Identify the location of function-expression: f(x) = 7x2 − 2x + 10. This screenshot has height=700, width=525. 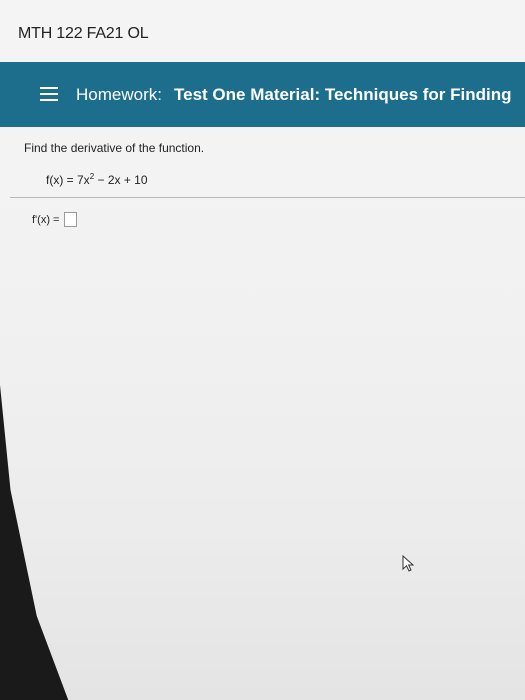
(97, 179).